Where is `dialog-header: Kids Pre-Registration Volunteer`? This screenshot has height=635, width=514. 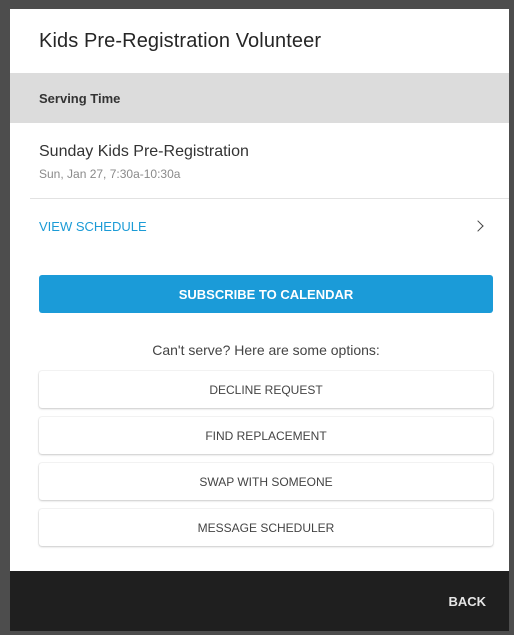 dialog-header: Kids Pre-Registration Volunteer is located at coordinates (259, 41).